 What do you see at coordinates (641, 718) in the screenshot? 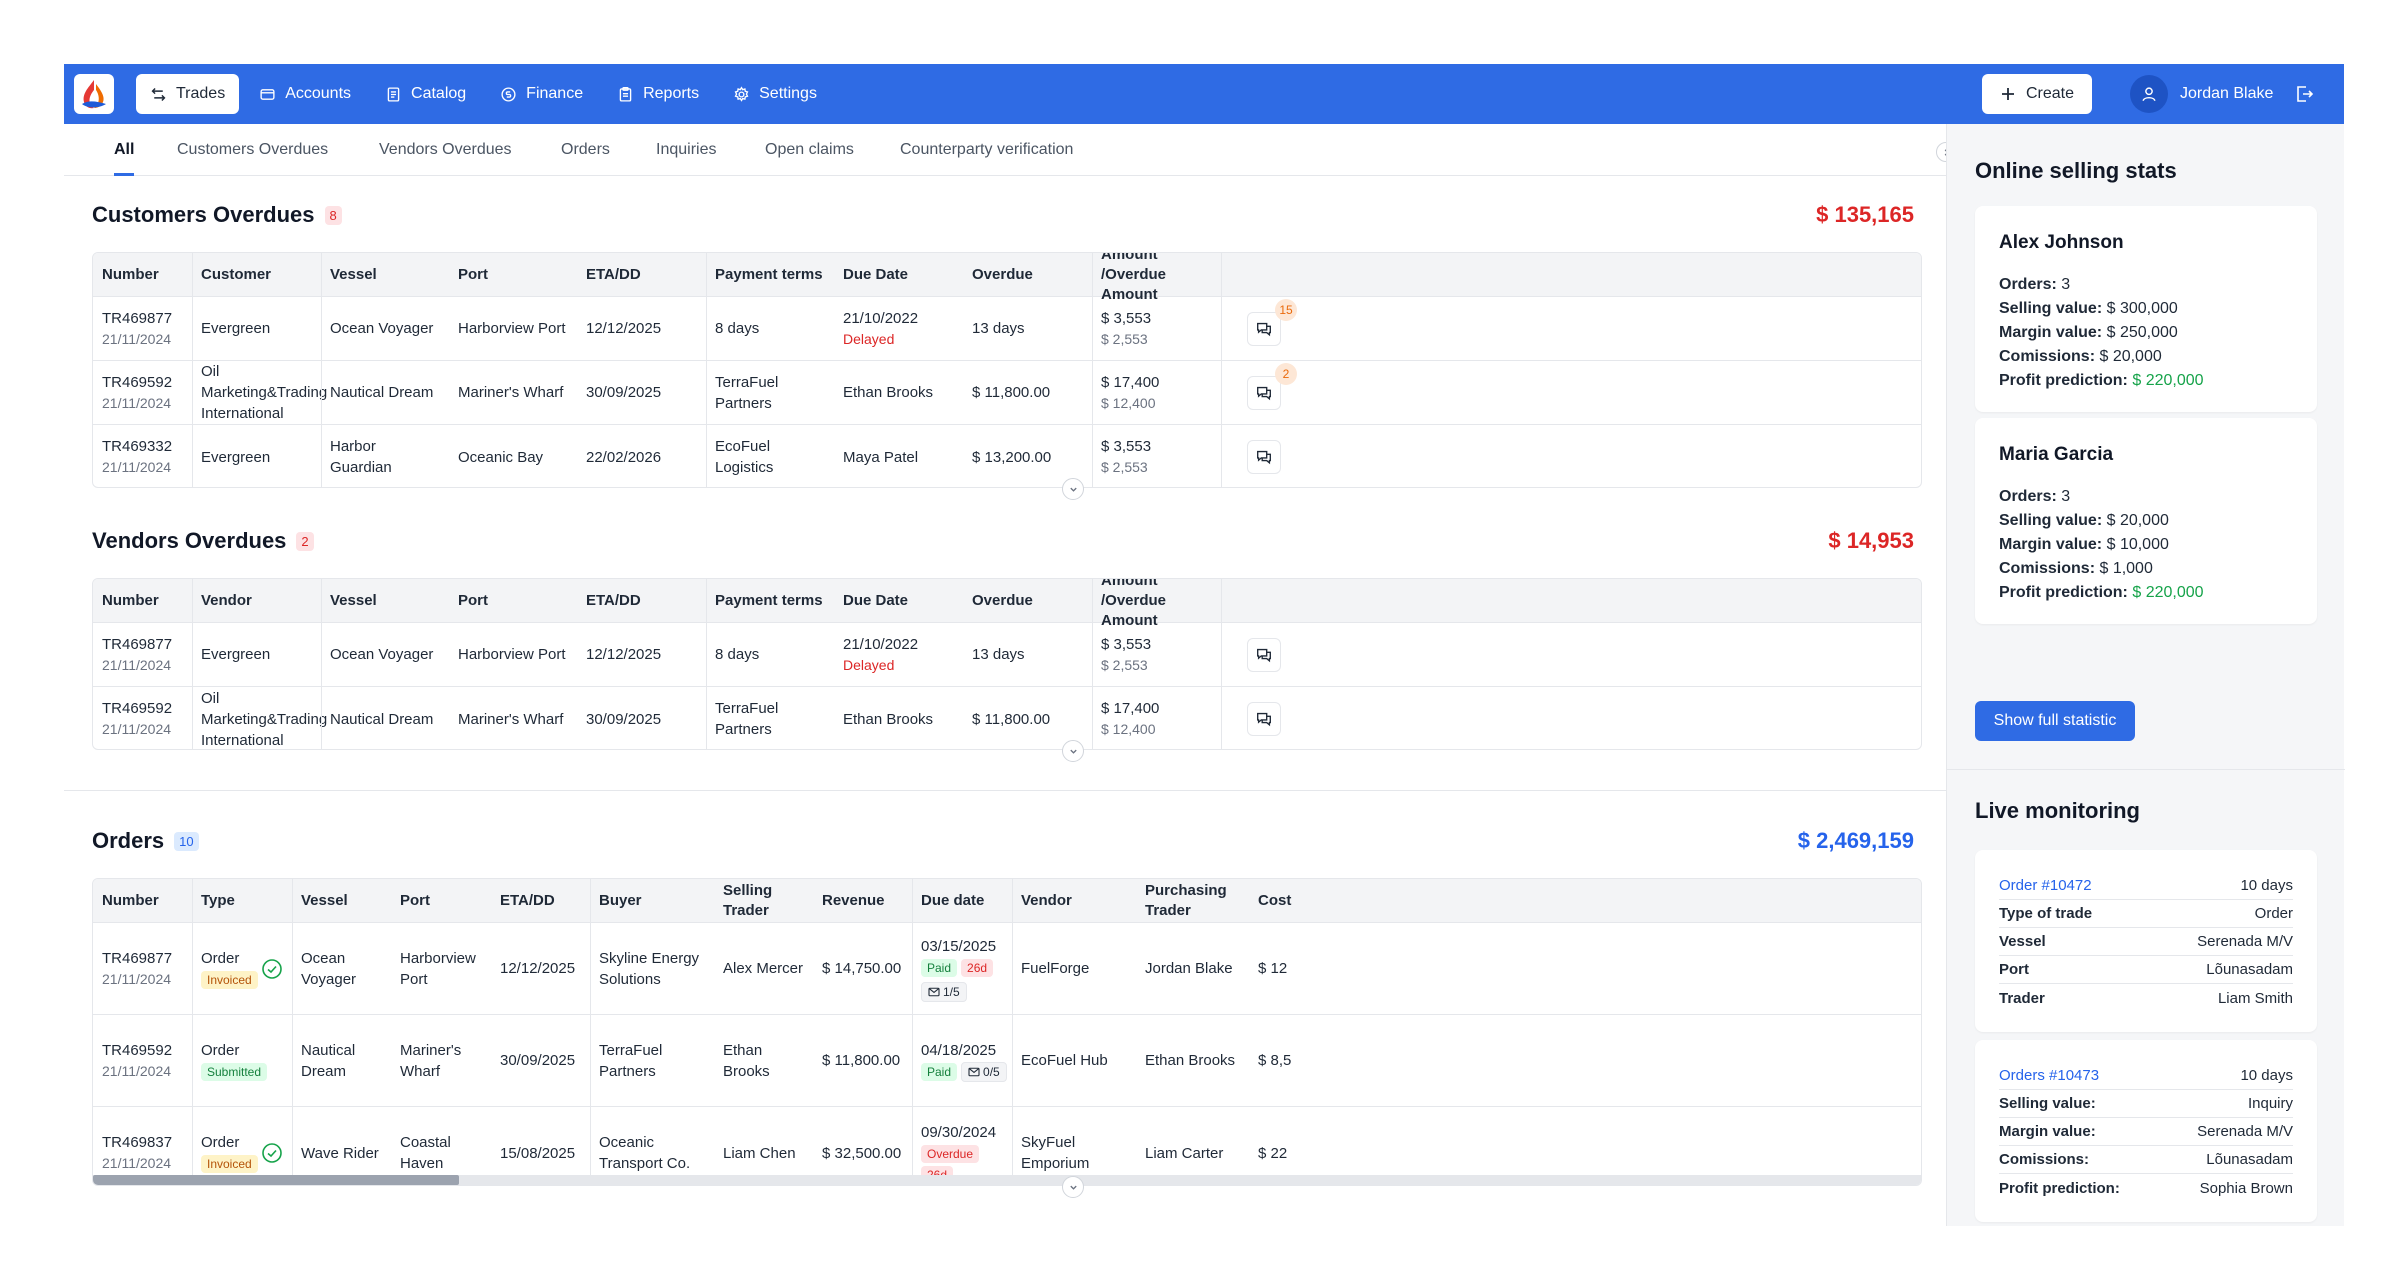
I see `eta-cell: 30/09/2025` at bounding box center [641, 718].